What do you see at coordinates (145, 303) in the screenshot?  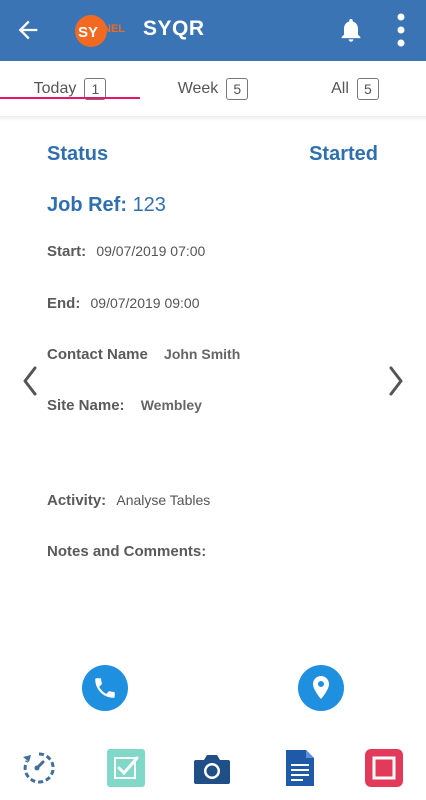 I see `end-value: 09/07/2019 09:00` at bounding box center [145, 303].